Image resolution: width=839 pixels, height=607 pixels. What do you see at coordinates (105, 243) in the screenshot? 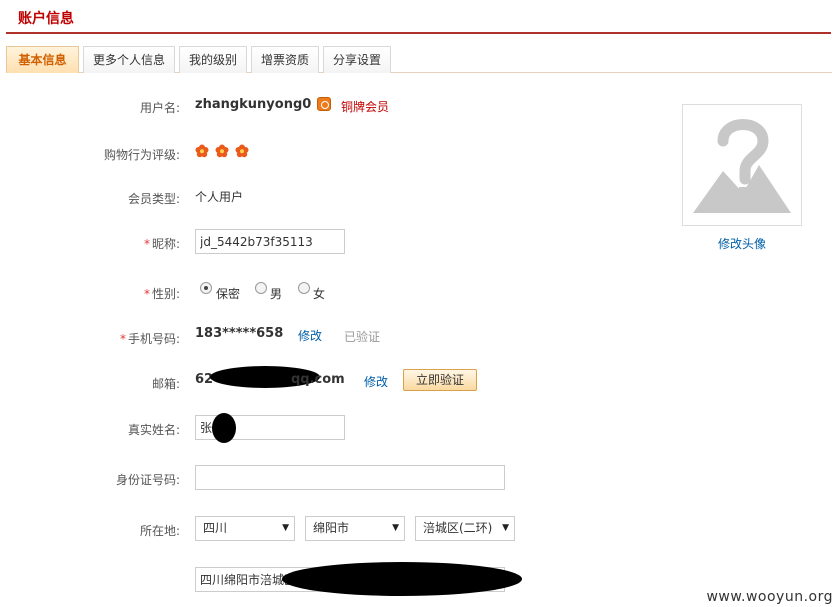
I see `nickname-label: * 昵称:` at bounding box center [105, 243].